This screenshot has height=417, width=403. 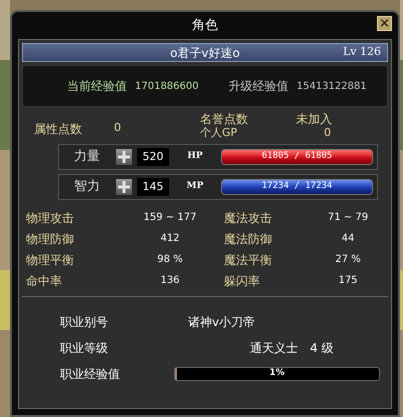 What do you see at coordinates (327, 133) in the screenshot?
I see `gp-value: 0` at bounding box center [327, 133].